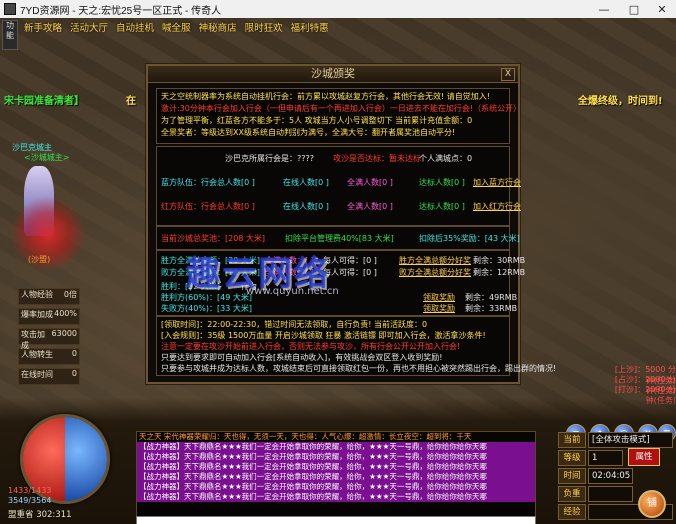  What do you see at coordinates (302, 357) in the screenshot?
I see `rule-line: 只要达到要求即可自动加入行会[系统自动收入]，有效挑战会双区登入收到奖励!` at bounding box center [302, 357].